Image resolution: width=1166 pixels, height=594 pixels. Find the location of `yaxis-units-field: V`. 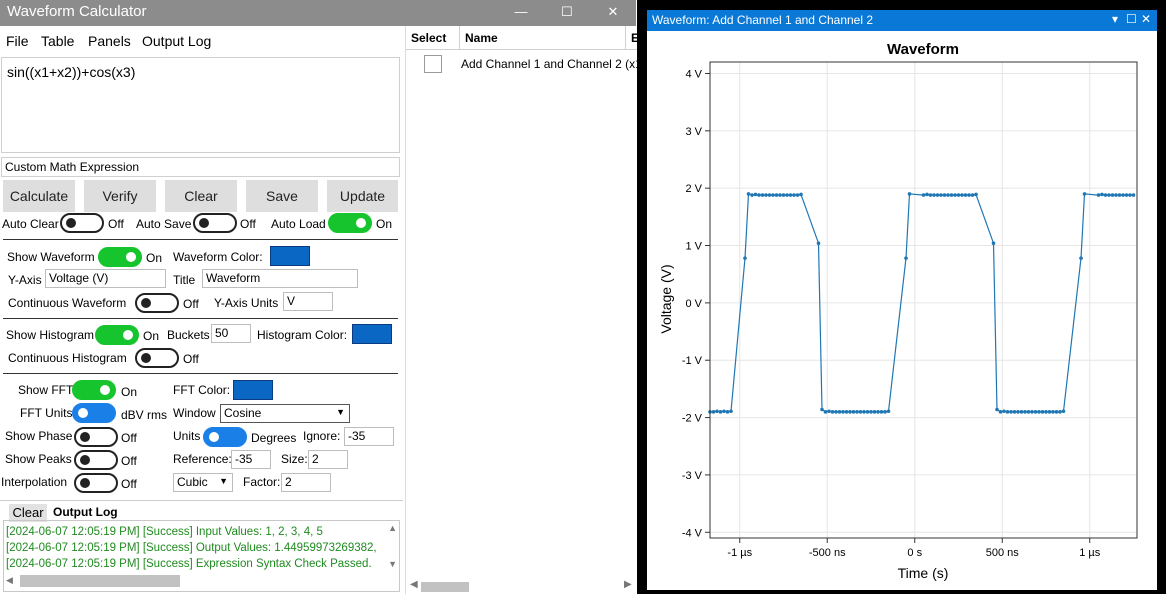

yaxis-units-field: V is located at coordinates (308, 301).